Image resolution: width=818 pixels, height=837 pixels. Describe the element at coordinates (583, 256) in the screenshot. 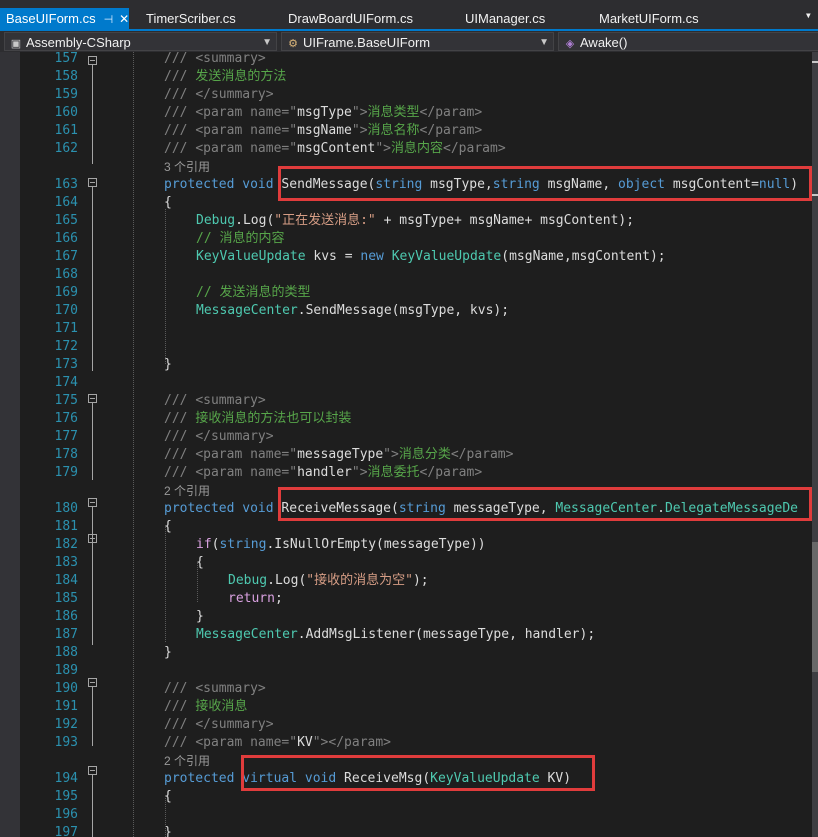

I see `code-token: (msgName,msgContent);` at that location.